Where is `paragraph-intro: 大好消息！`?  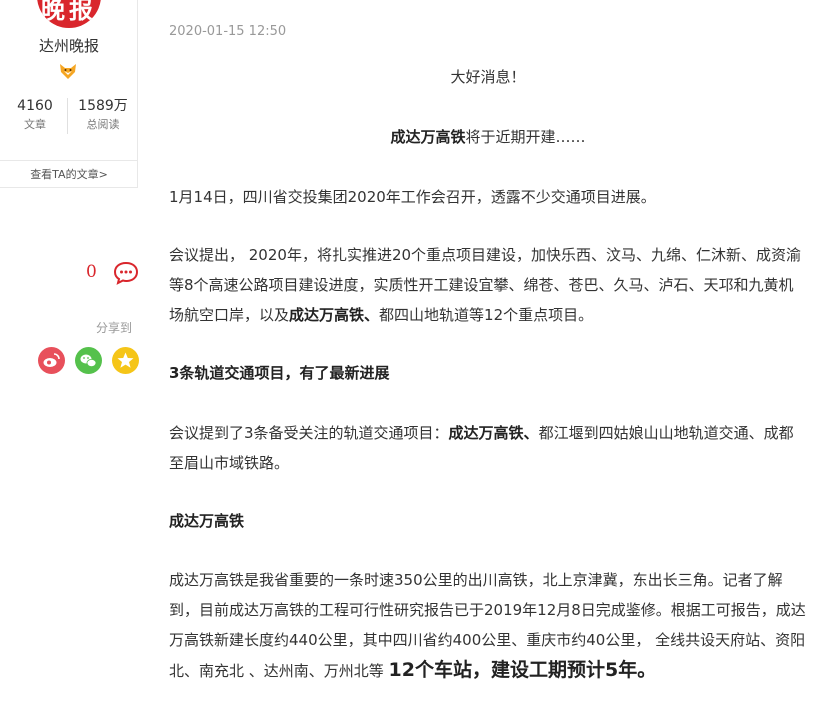 paragraph-intro: 大好消息！ is located at coordinates (488, 77).